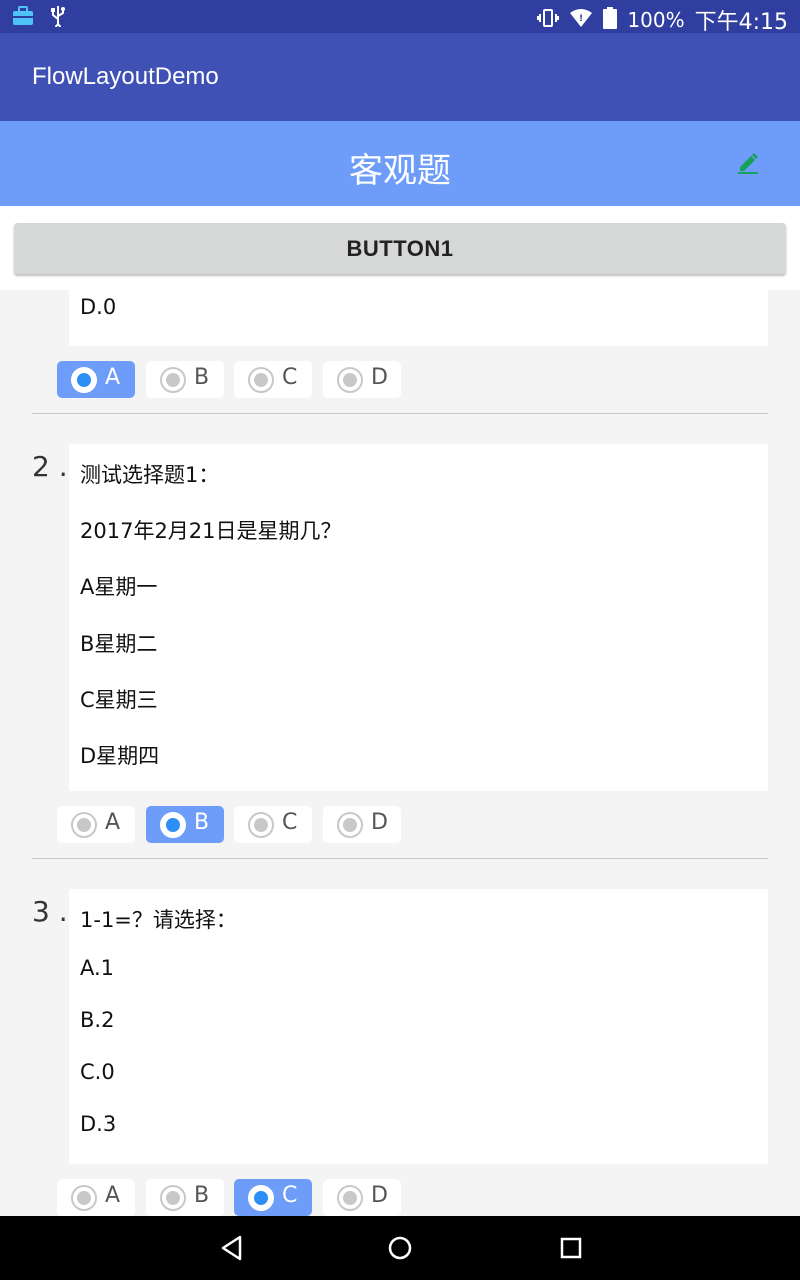 The image size is (800, 1280). Describe the element at coordinates (741, 22) in the screenshot. I see `clock: 下午4:15` at that location.